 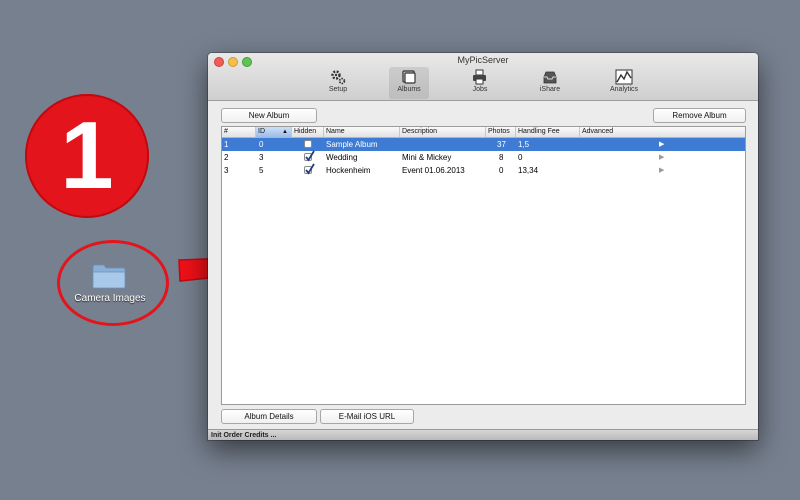 I want to click on row-number: 1, so click(x=226, y=144).